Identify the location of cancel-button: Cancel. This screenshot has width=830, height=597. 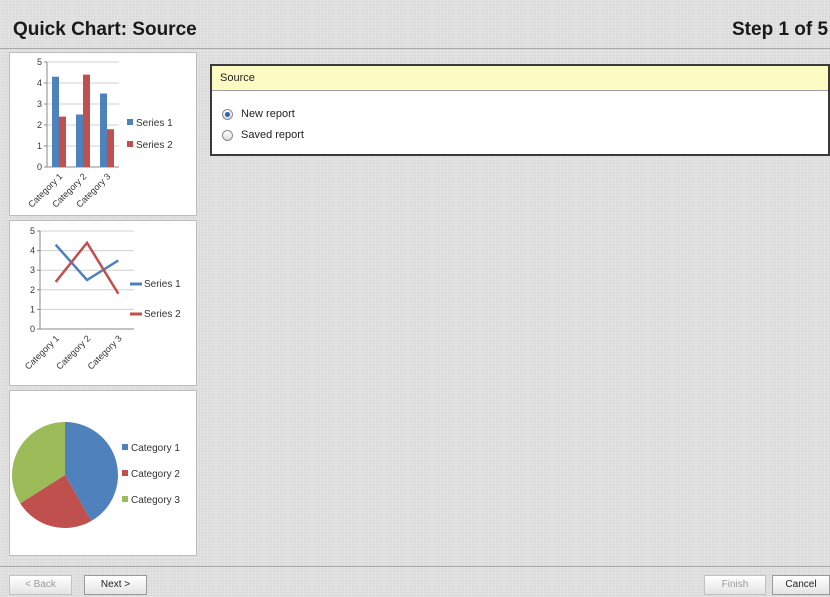
(801, 585).